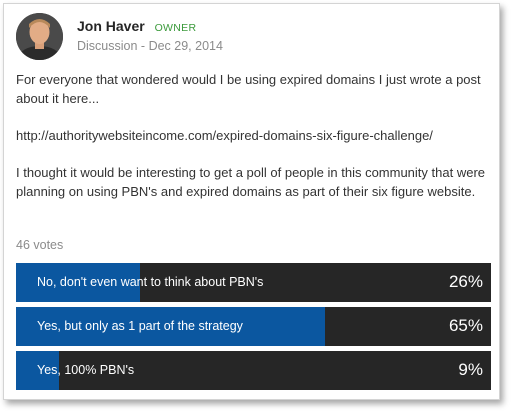  I want to click on avatar, so click(39, 36).